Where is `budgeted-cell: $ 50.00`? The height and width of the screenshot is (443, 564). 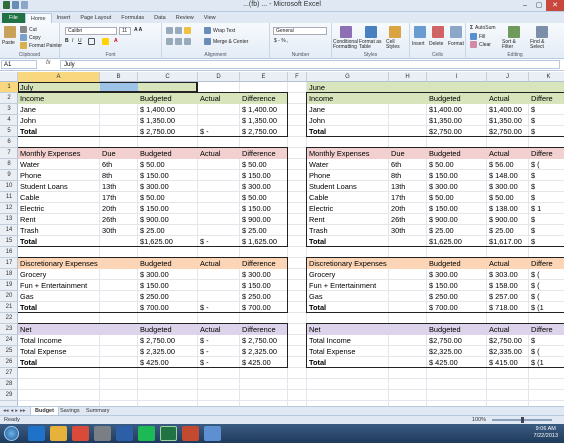 budgeted-cell: $ 50.00 is located at coordinates (168, 197).